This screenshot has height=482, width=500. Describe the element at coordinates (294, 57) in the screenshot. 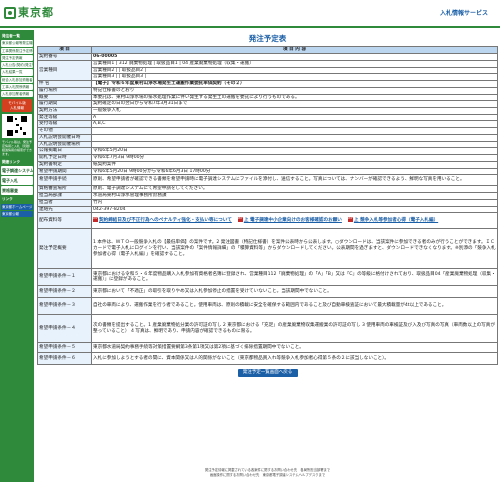

I see `row-value: 06-00005` at that location.